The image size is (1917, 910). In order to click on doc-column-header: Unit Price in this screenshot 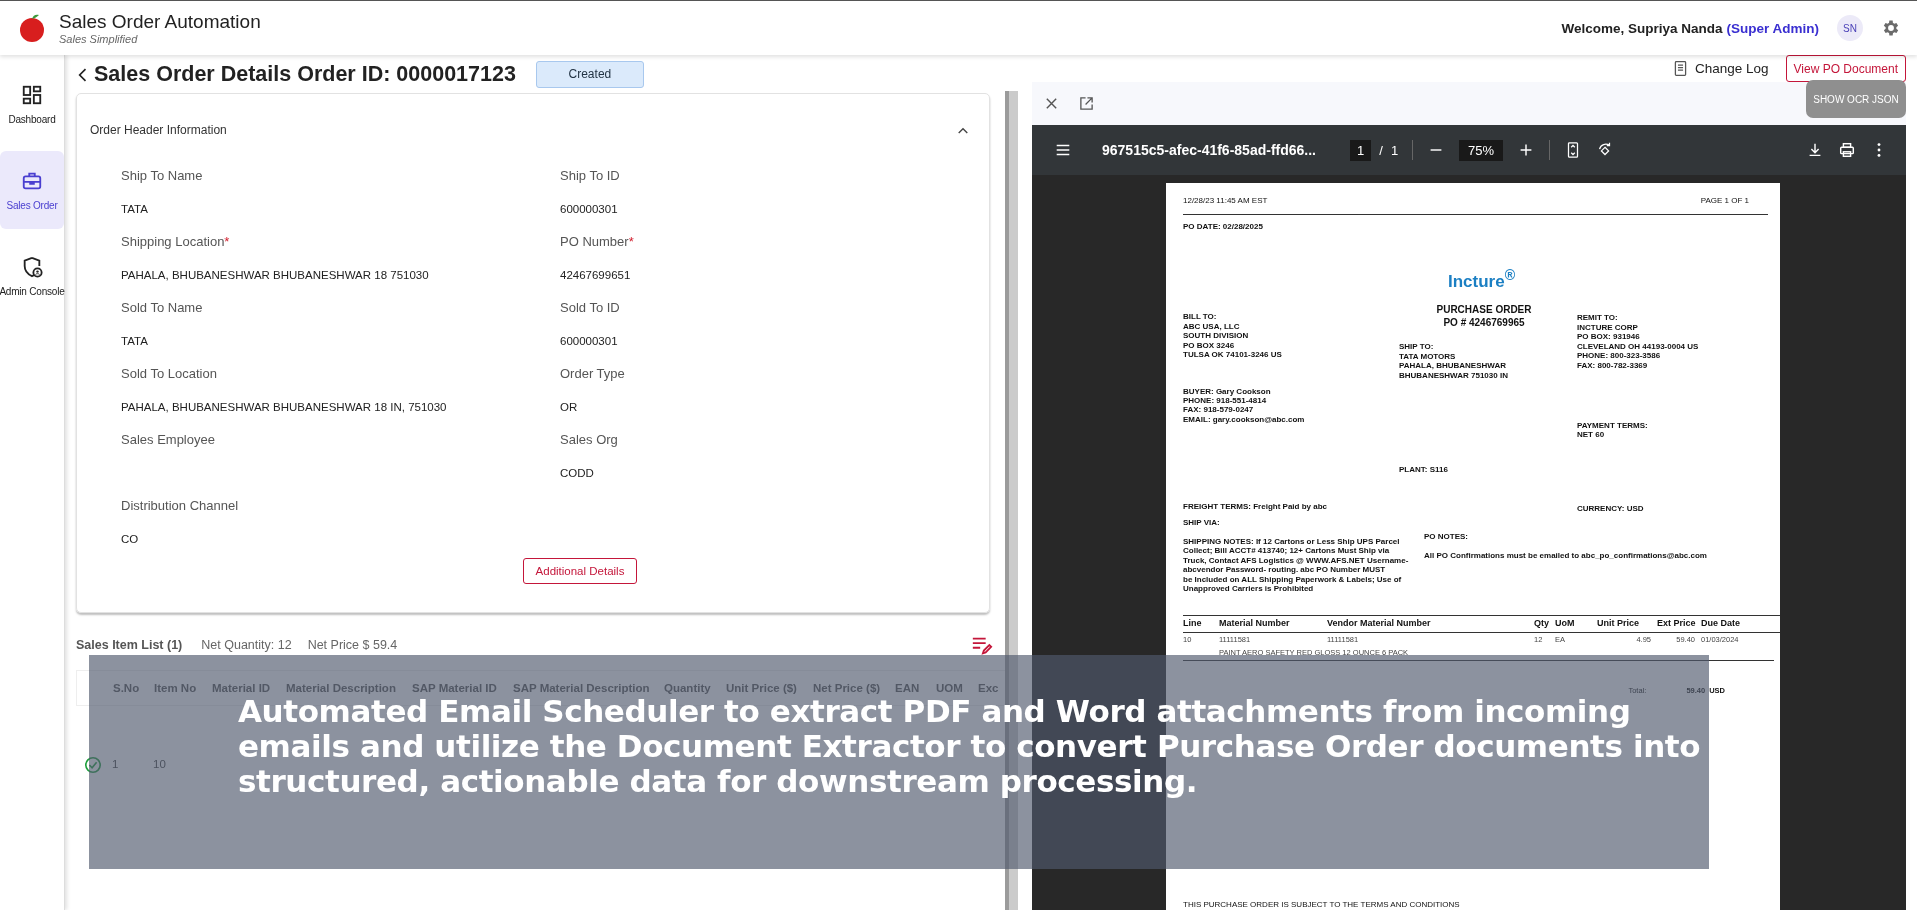, I will do `click(1618, 624)`.